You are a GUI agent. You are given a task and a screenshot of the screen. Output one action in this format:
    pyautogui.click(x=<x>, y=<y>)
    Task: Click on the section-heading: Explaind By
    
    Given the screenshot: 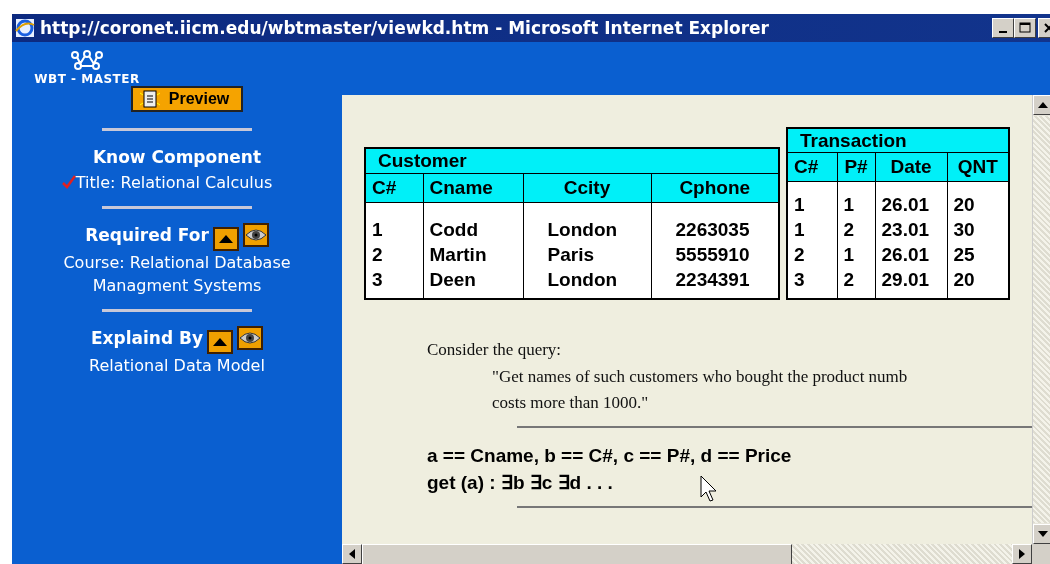 What is the action you would take?
    pyautogui.click(x=147, y=337)
    